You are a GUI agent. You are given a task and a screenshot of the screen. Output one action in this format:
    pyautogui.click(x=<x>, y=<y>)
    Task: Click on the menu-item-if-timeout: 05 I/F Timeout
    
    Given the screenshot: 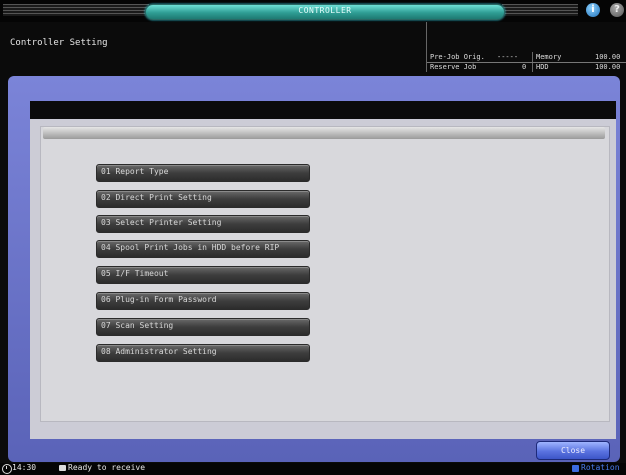 What is the action you would take?
    pyautogui.click(x=203, y=275)
    